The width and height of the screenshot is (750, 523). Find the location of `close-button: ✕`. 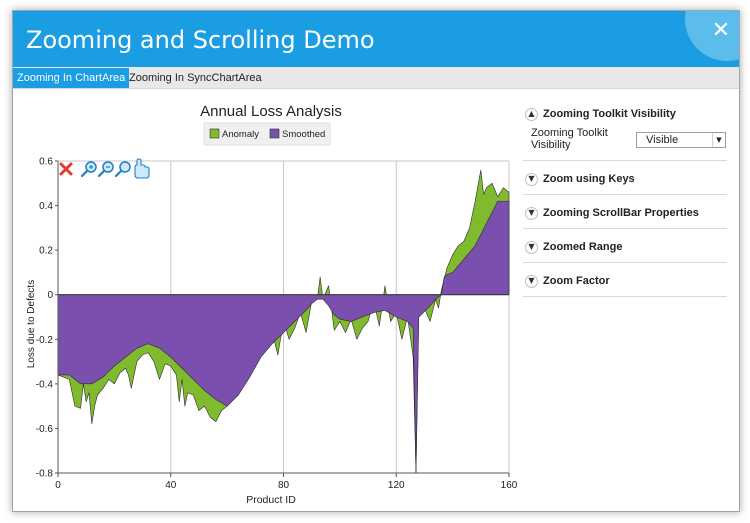

close-button: ✕ is located at coordinates (721, 31).